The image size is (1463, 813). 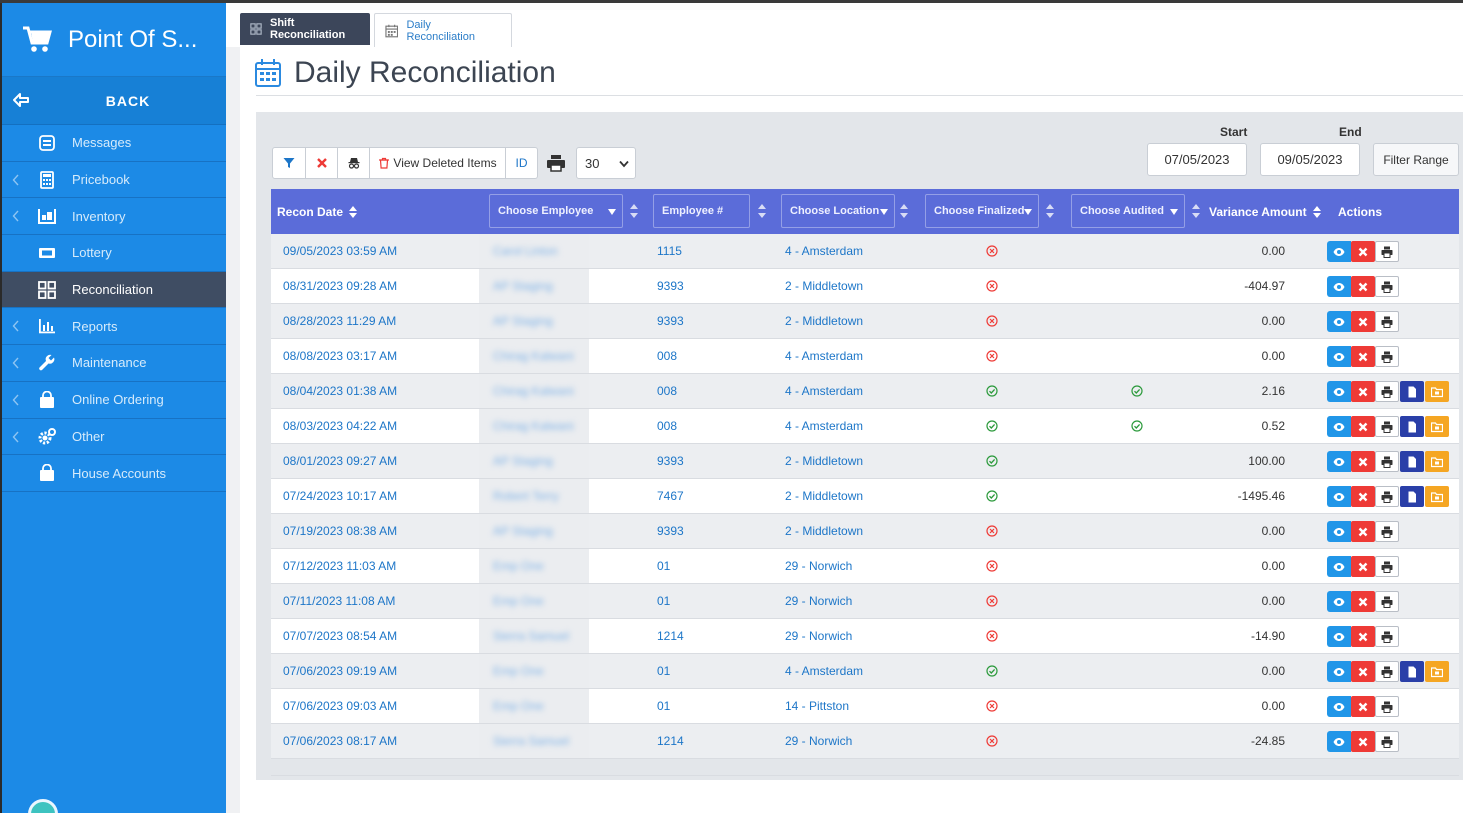 What do you see at coordinates (1128, 211) in the screenshot?
I see `audited-filter-select: Choose Audited` at bounding box center [1128, 211].